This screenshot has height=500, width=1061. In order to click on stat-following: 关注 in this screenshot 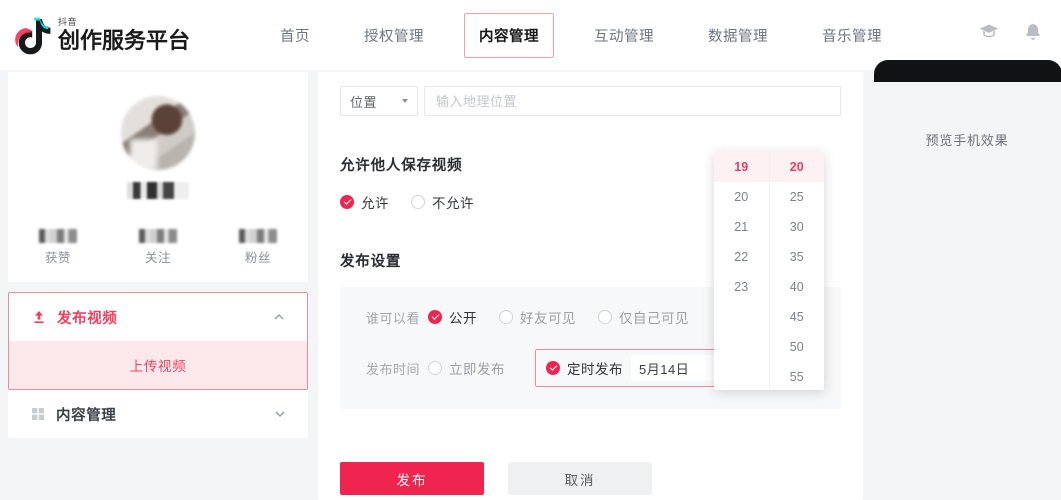, I will do `click(158, 247)`.